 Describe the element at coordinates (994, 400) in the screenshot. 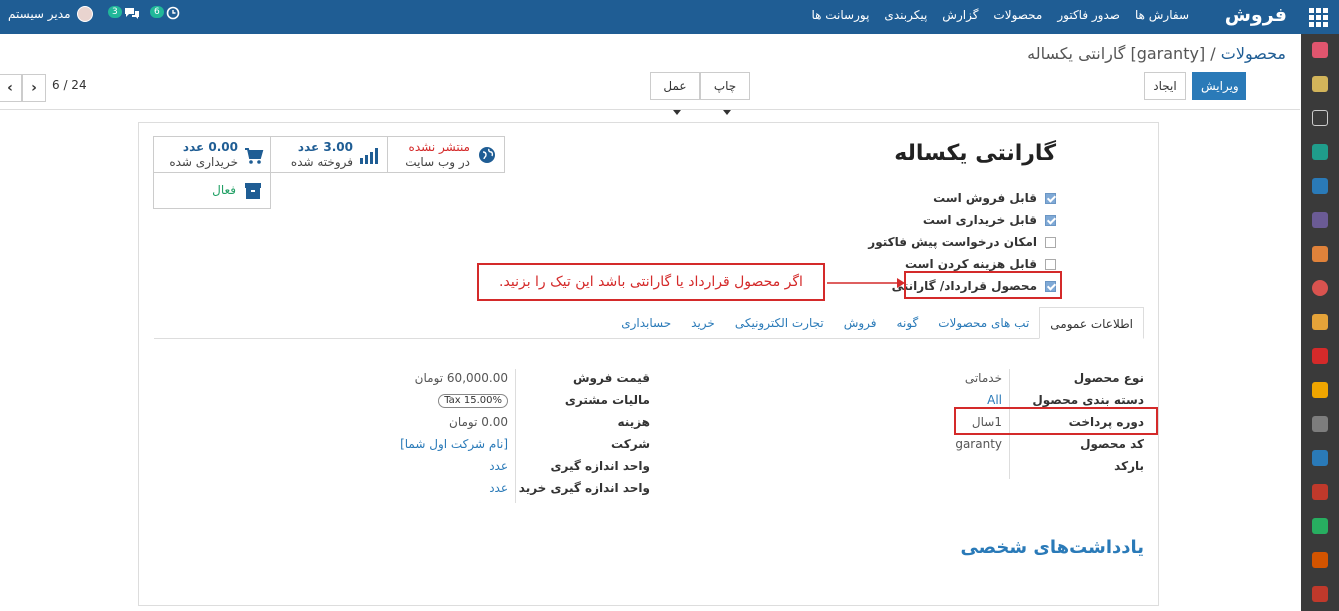

I see `product-category-value: All` at that location.